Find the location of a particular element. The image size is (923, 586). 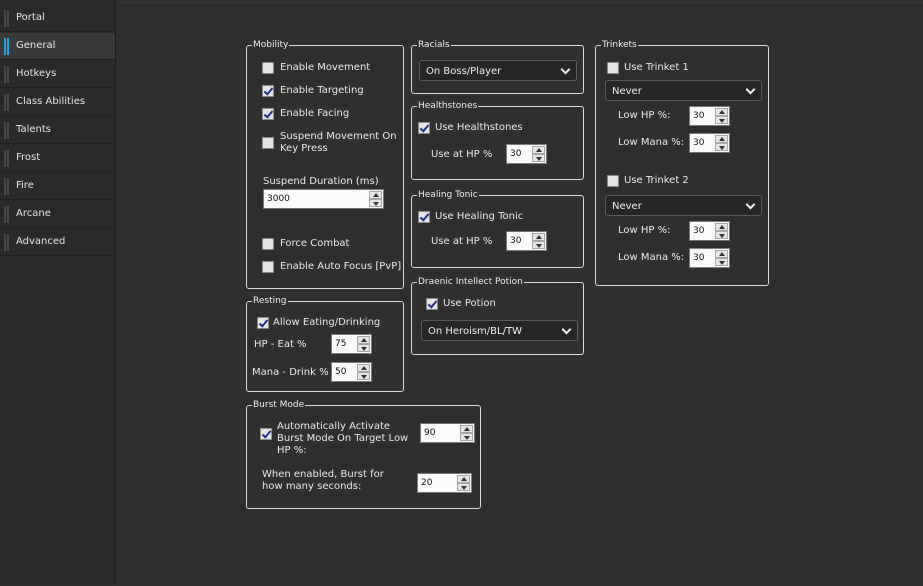

auto-burst-hp-spinbox: 90 is located at coordinates (447, 433).